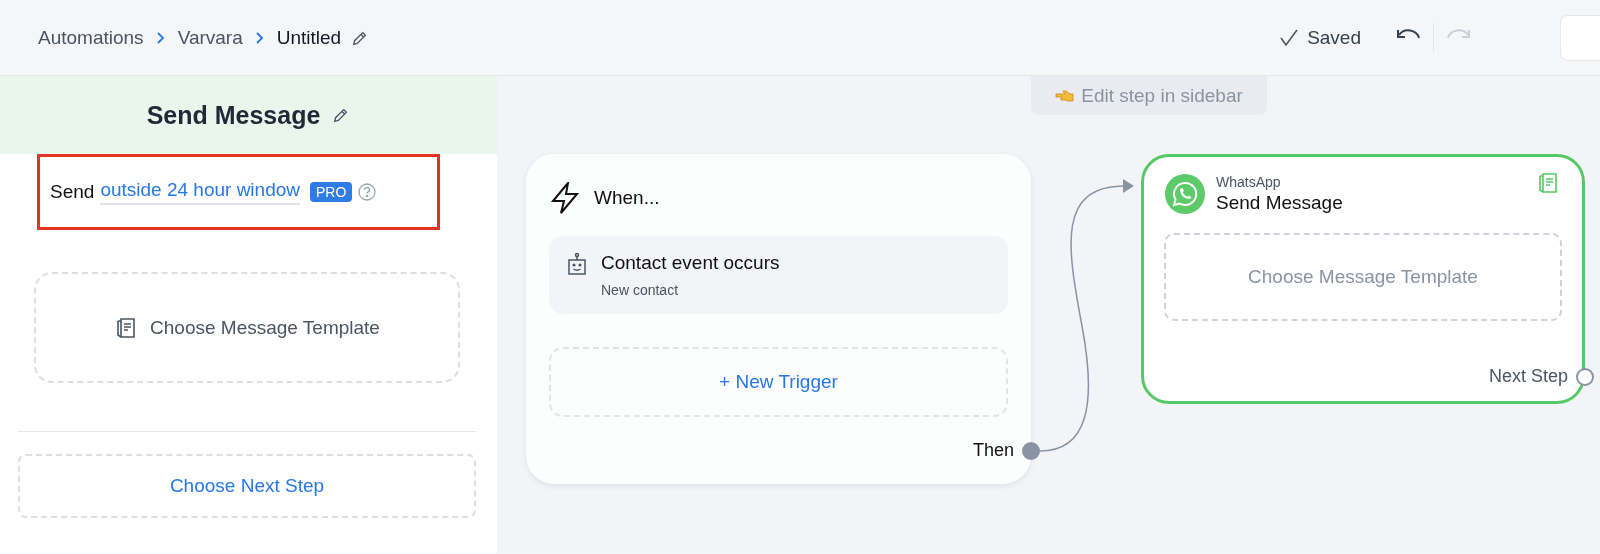  Describe the element at coordinates (200, 192) in the screenshot. I see `send-window-link: outside 24 hour window` at that location.